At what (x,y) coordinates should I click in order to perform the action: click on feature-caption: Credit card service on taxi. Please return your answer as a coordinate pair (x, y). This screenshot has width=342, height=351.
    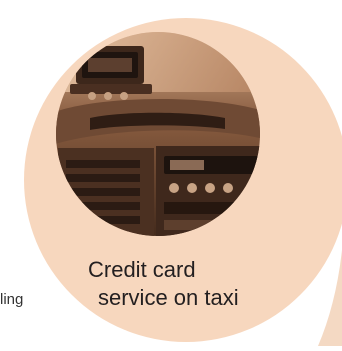
    Looking at the image, I should click on (193, 284).